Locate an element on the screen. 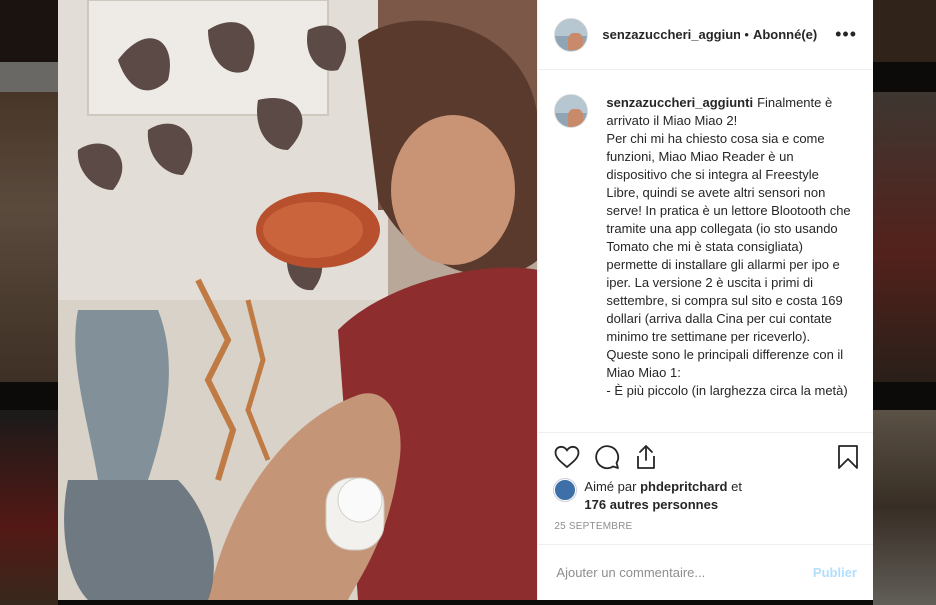 Image resolution: width=936 pixels, height=605 pixels. comment-button is located at coordinates (611, 457).